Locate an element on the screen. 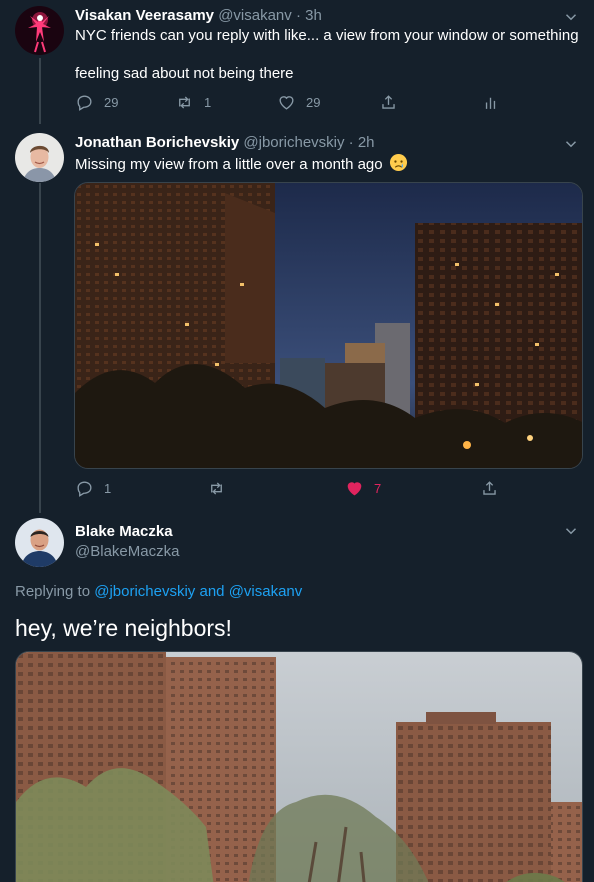  replying-user-link: @visakanv is located at coordinates (266, 591).